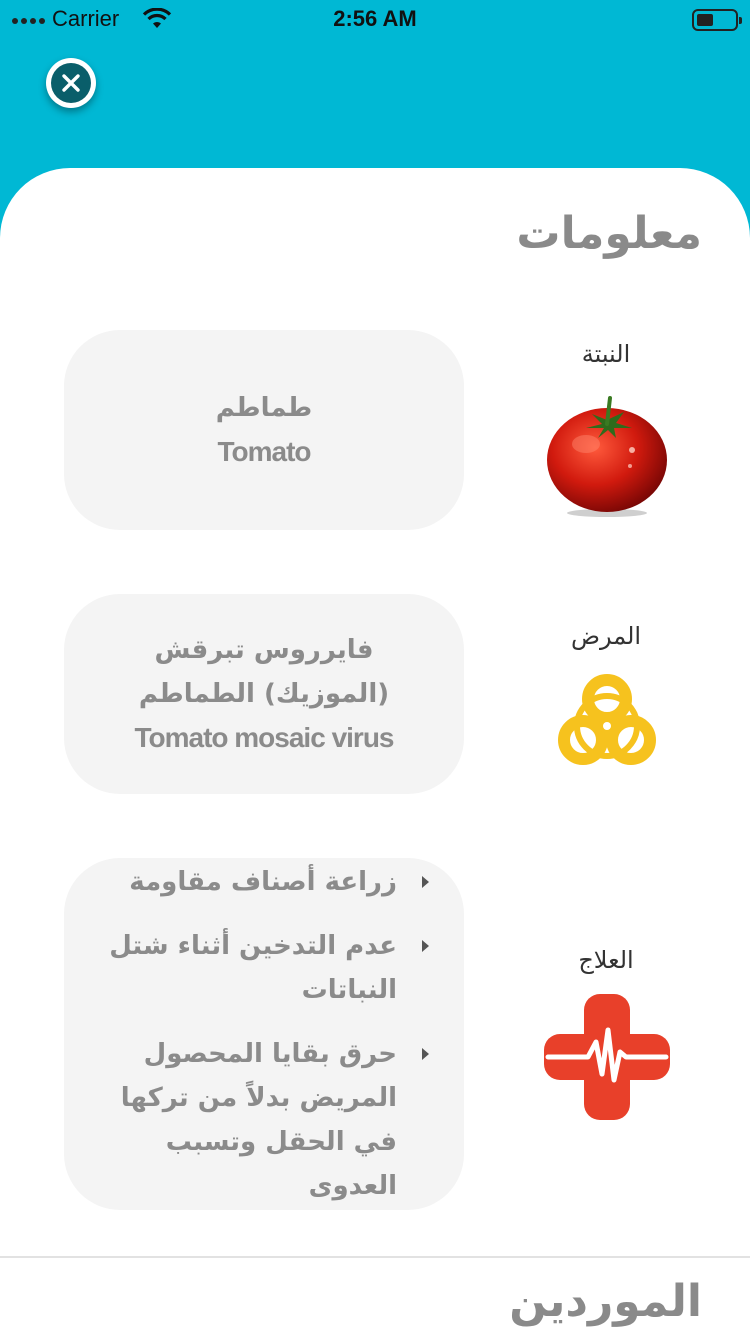  What do you see at coordinates (609, 233) in the screenshot?
I see `info-title: معلومات` at bounding box center [609, 233].